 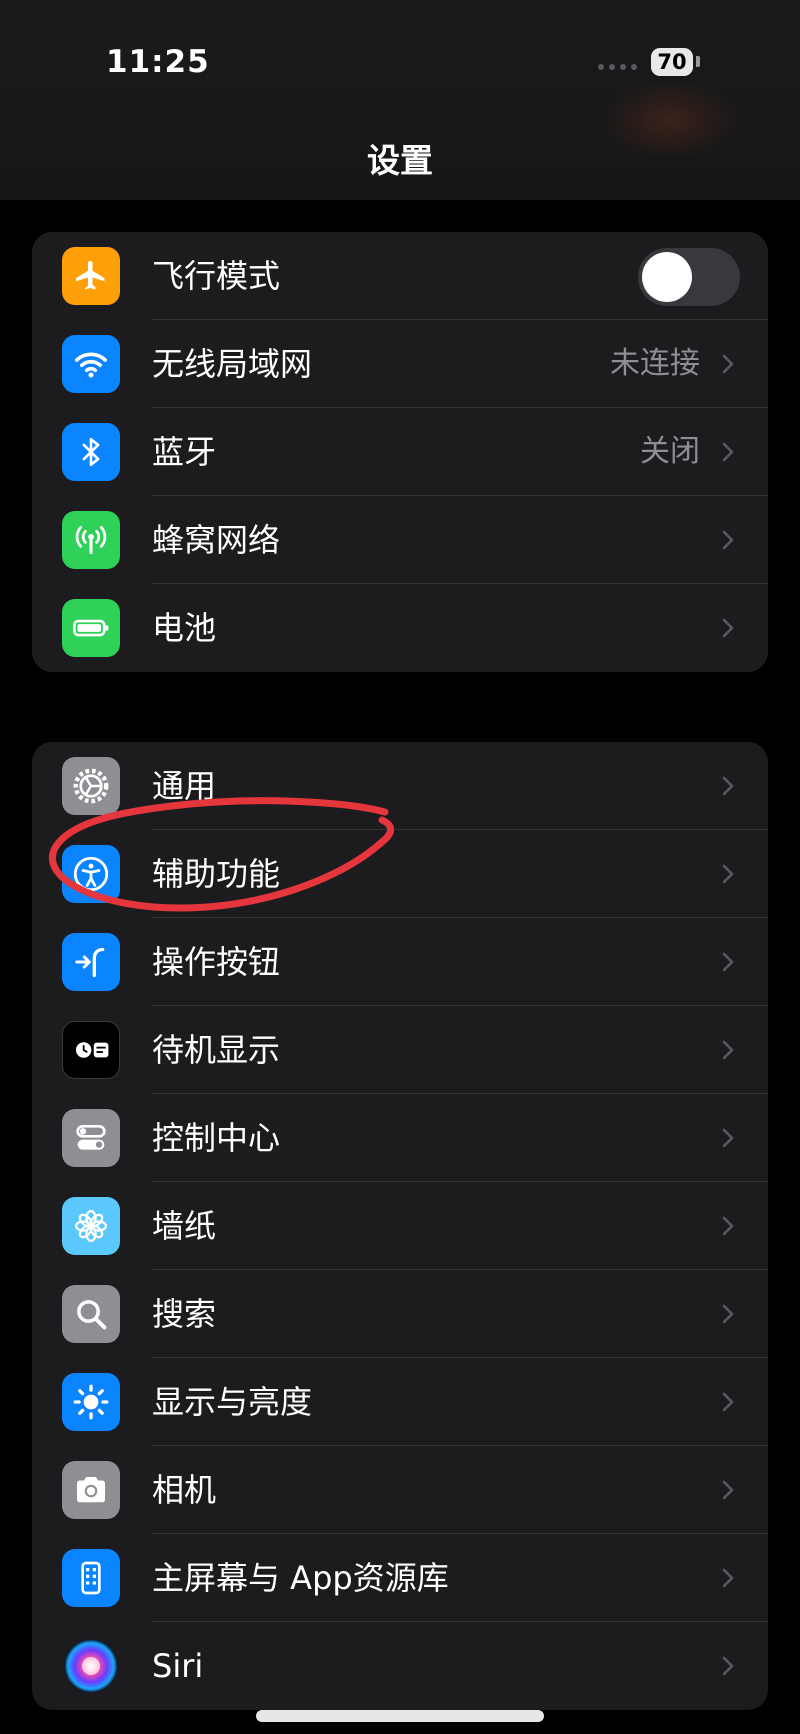 What do you see at coordinates (91, 874) in the screenshot?
I see `accessibility-icon` at bounding box center [91, 874].